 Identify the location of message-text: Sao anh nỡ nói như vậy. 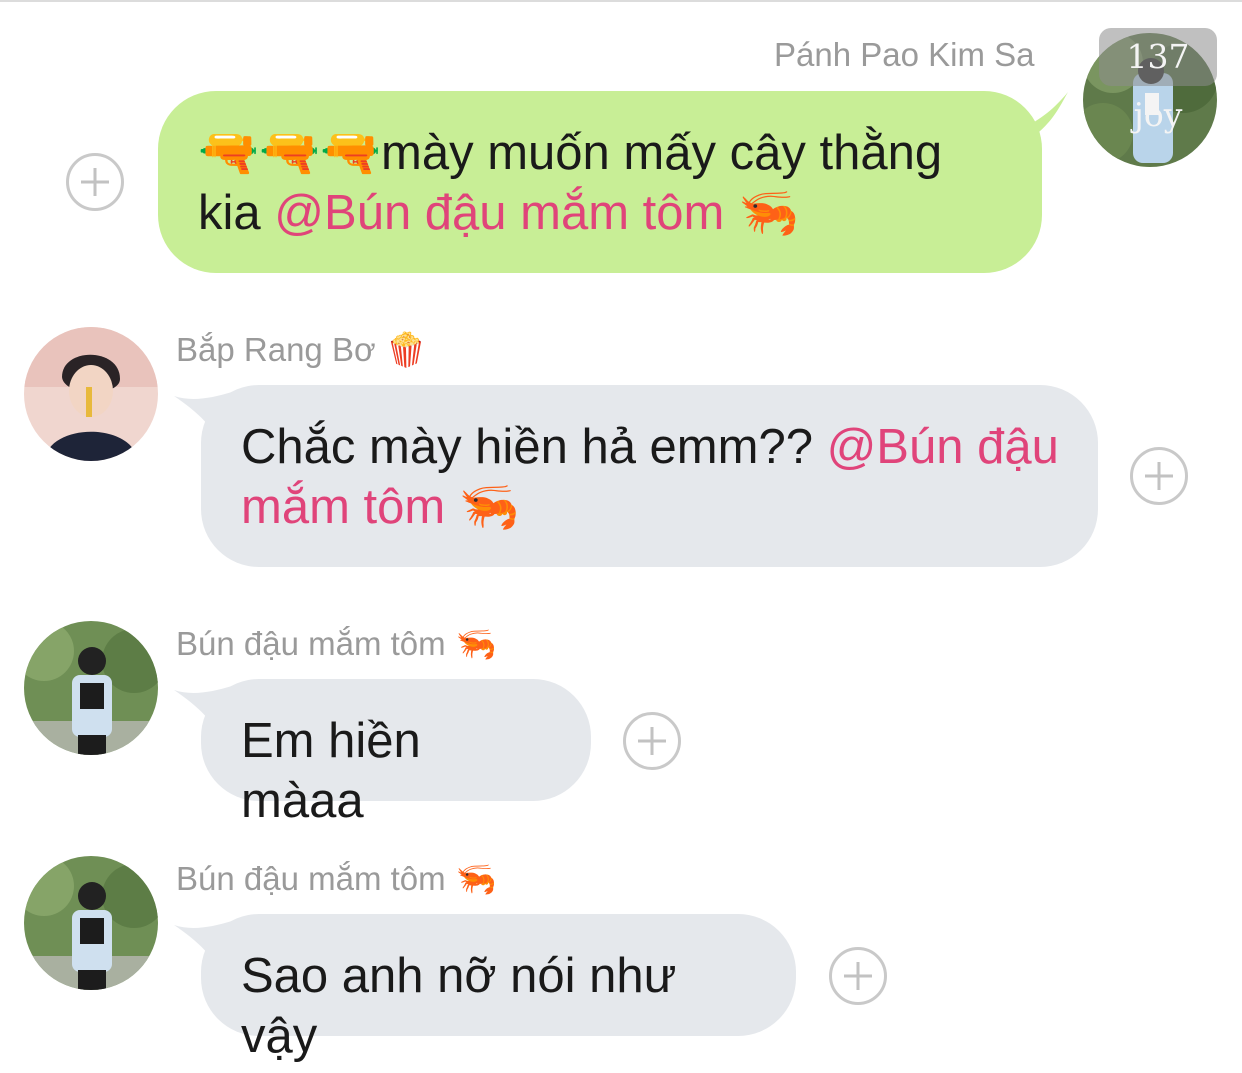
(459, 1006).